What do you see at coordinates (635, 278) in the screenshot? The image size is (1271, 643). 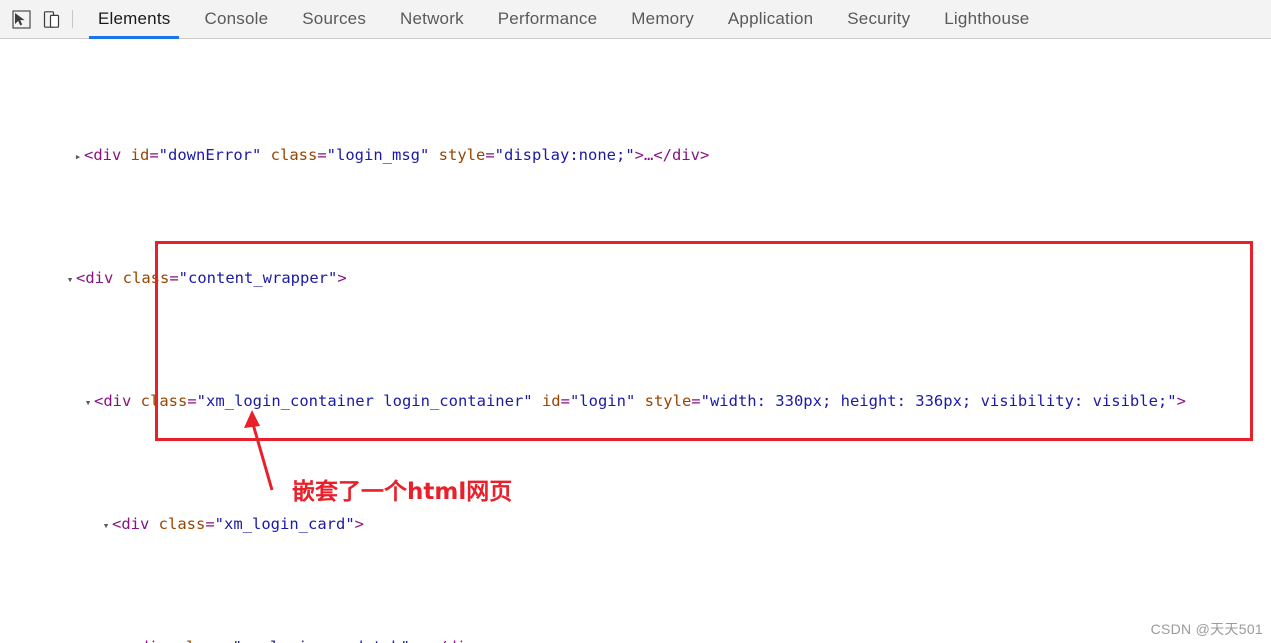 I see `dom-row: ▾ <div class="content_wrapper">` at bounding box center [635, 278].